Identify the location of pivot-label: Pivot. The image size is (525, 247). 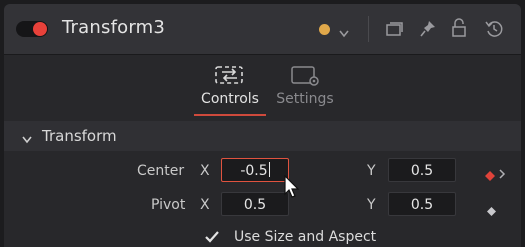
(168, 205).